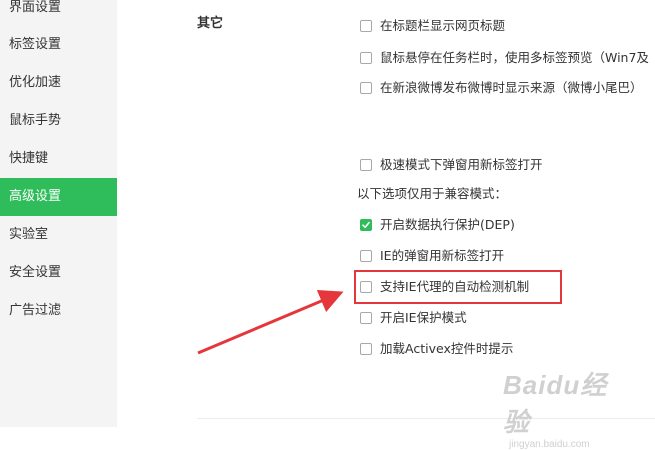 The height and width of the screenshot is (450, 655). I want to click on baidu-jingyan-watermark: Baidu经验 jingyan.baidu.com, so click(568, 407).